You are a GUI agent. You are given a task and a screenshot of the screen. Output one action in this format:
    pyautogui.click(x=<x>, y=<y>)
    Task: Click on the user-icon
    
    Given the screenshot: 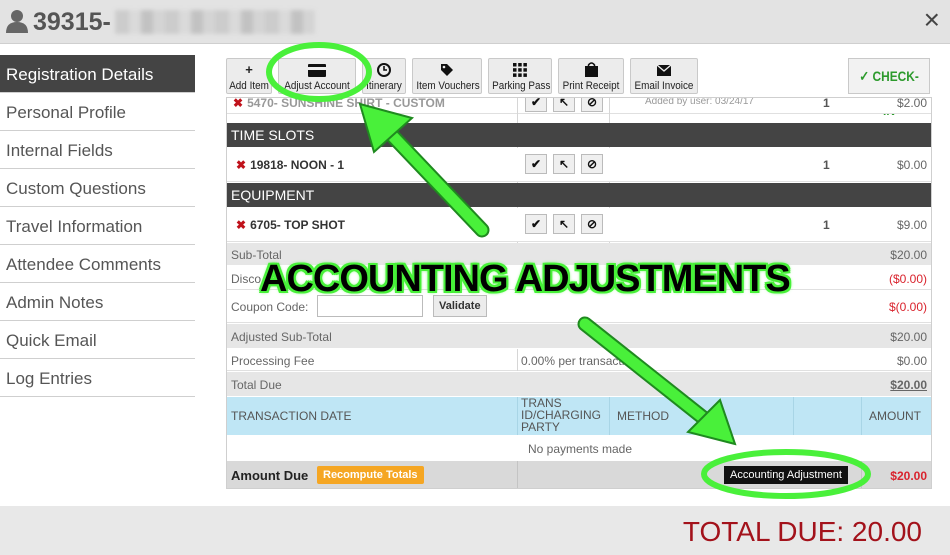 What is the action you would take?
    pyautogui.click(x=17, y=21)
    